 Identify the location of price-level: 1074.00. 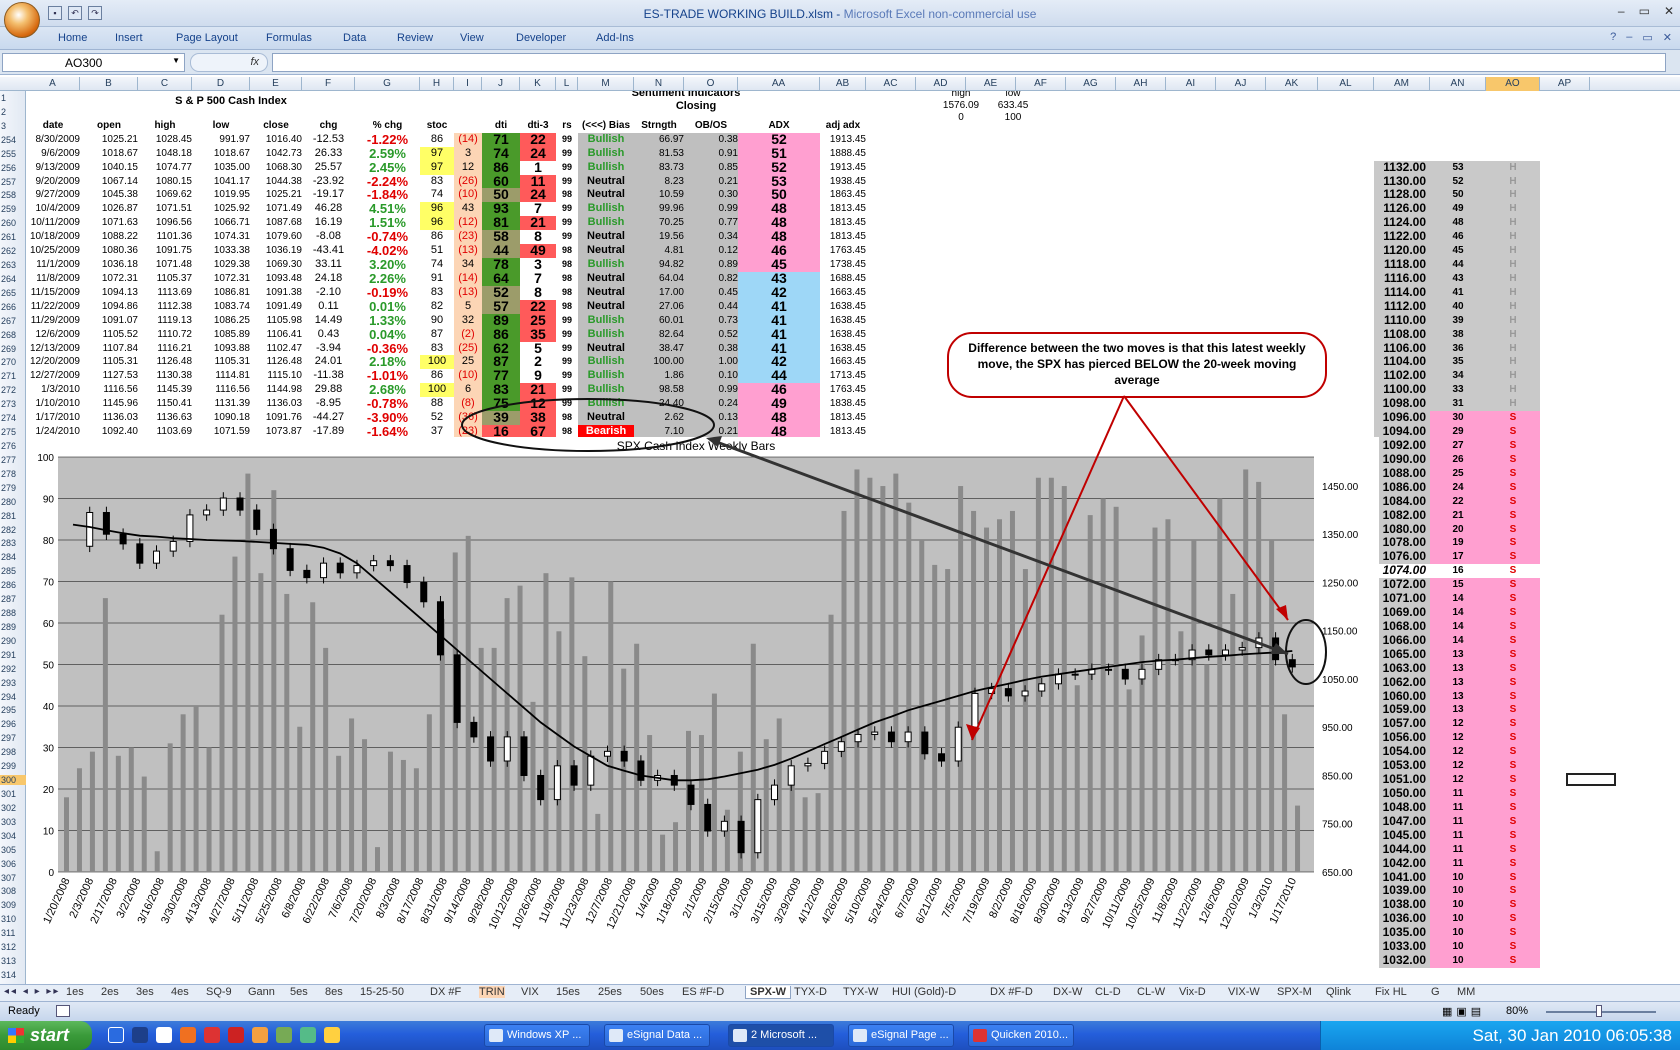
(1402, 571).